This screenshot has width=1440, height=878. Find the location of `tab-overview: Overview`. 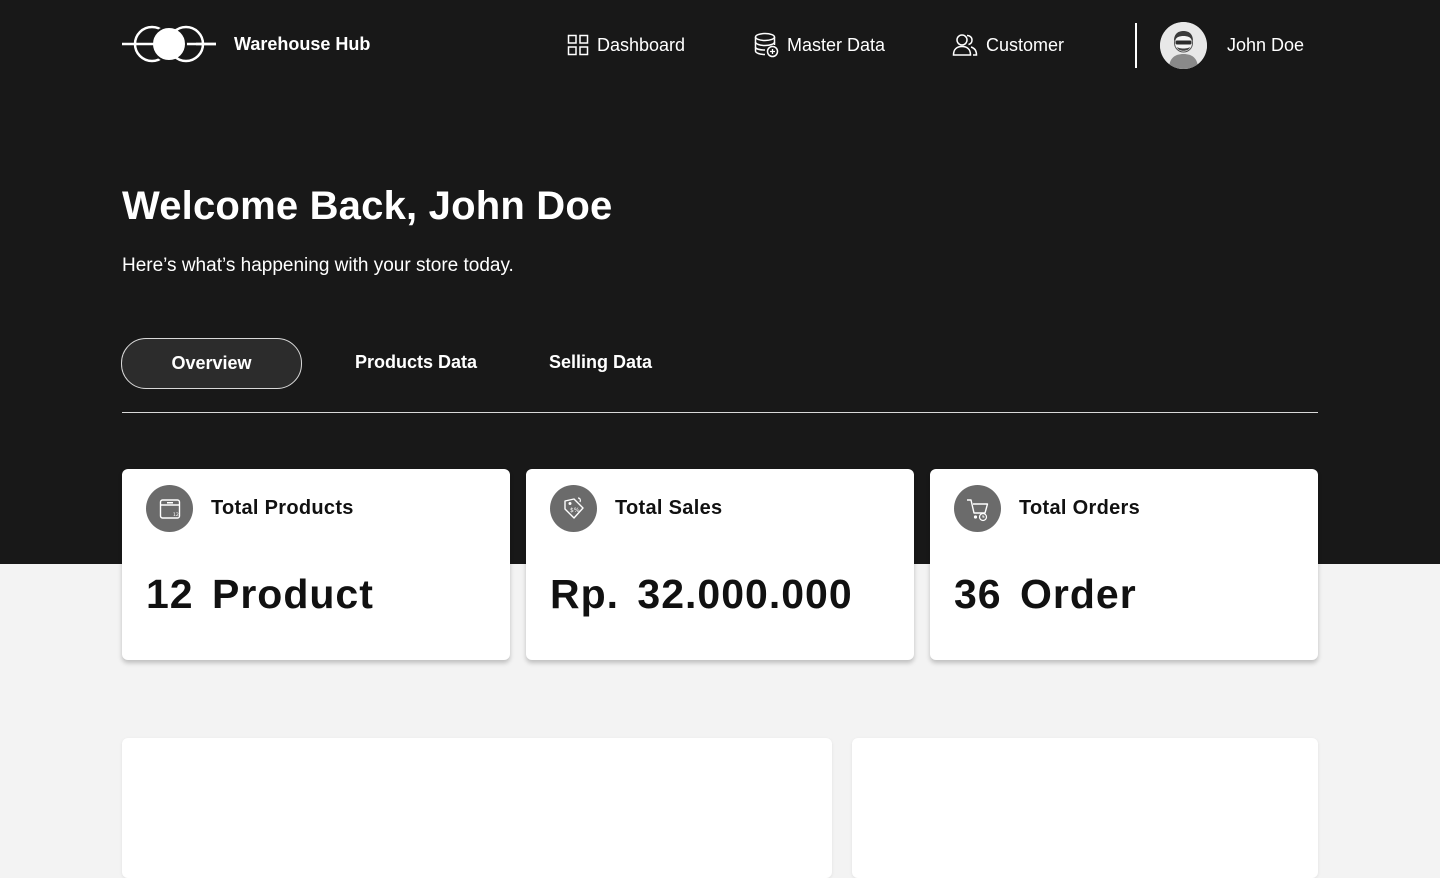

tab-overview: Overview is located at coordinates (211, 363).